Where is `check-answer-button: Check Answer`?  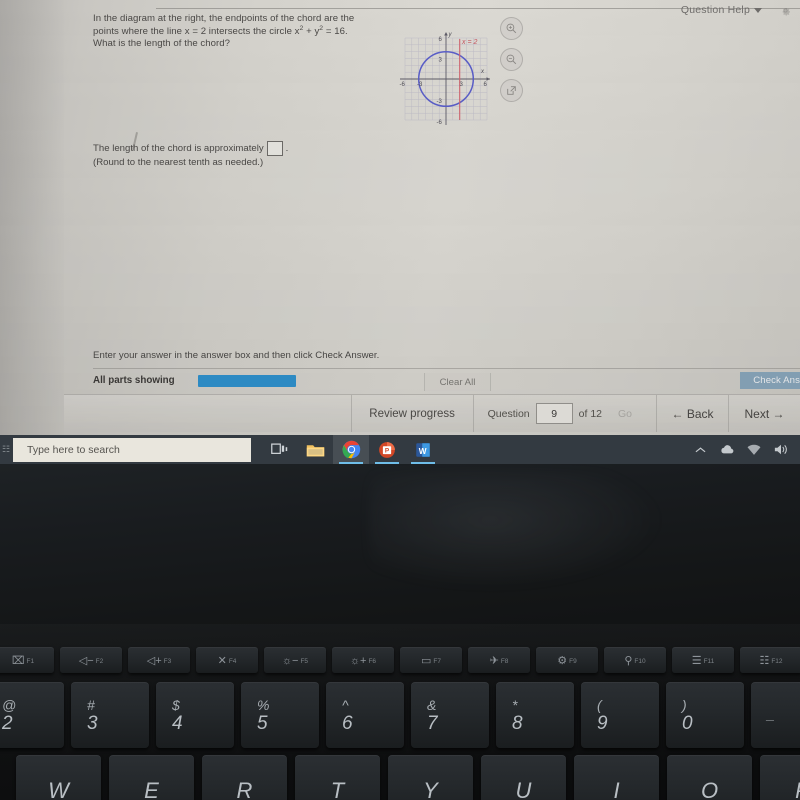
check-answer-button: Check Answer is located at coordinates (770, 380).